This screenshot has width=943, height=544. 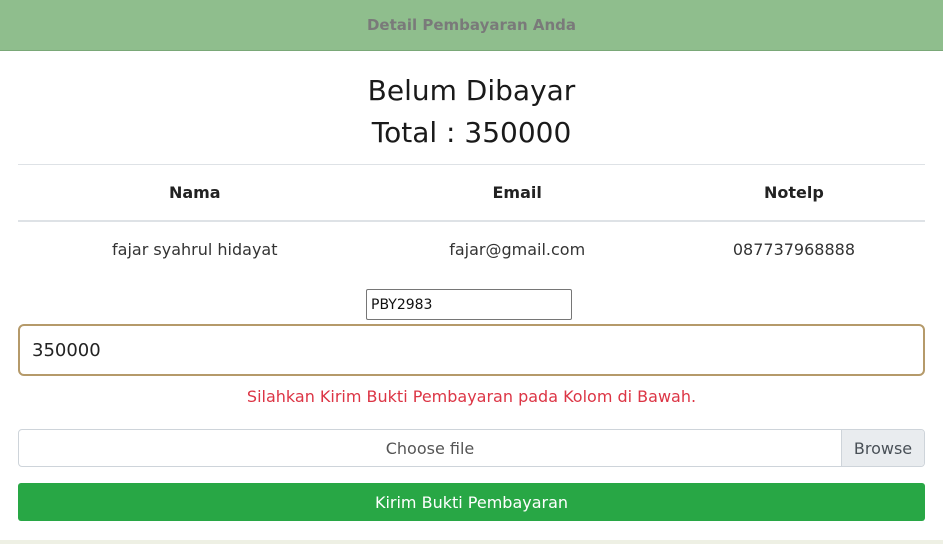 I want to click on file-input-label: Choose file, so click(x=430, y=448).